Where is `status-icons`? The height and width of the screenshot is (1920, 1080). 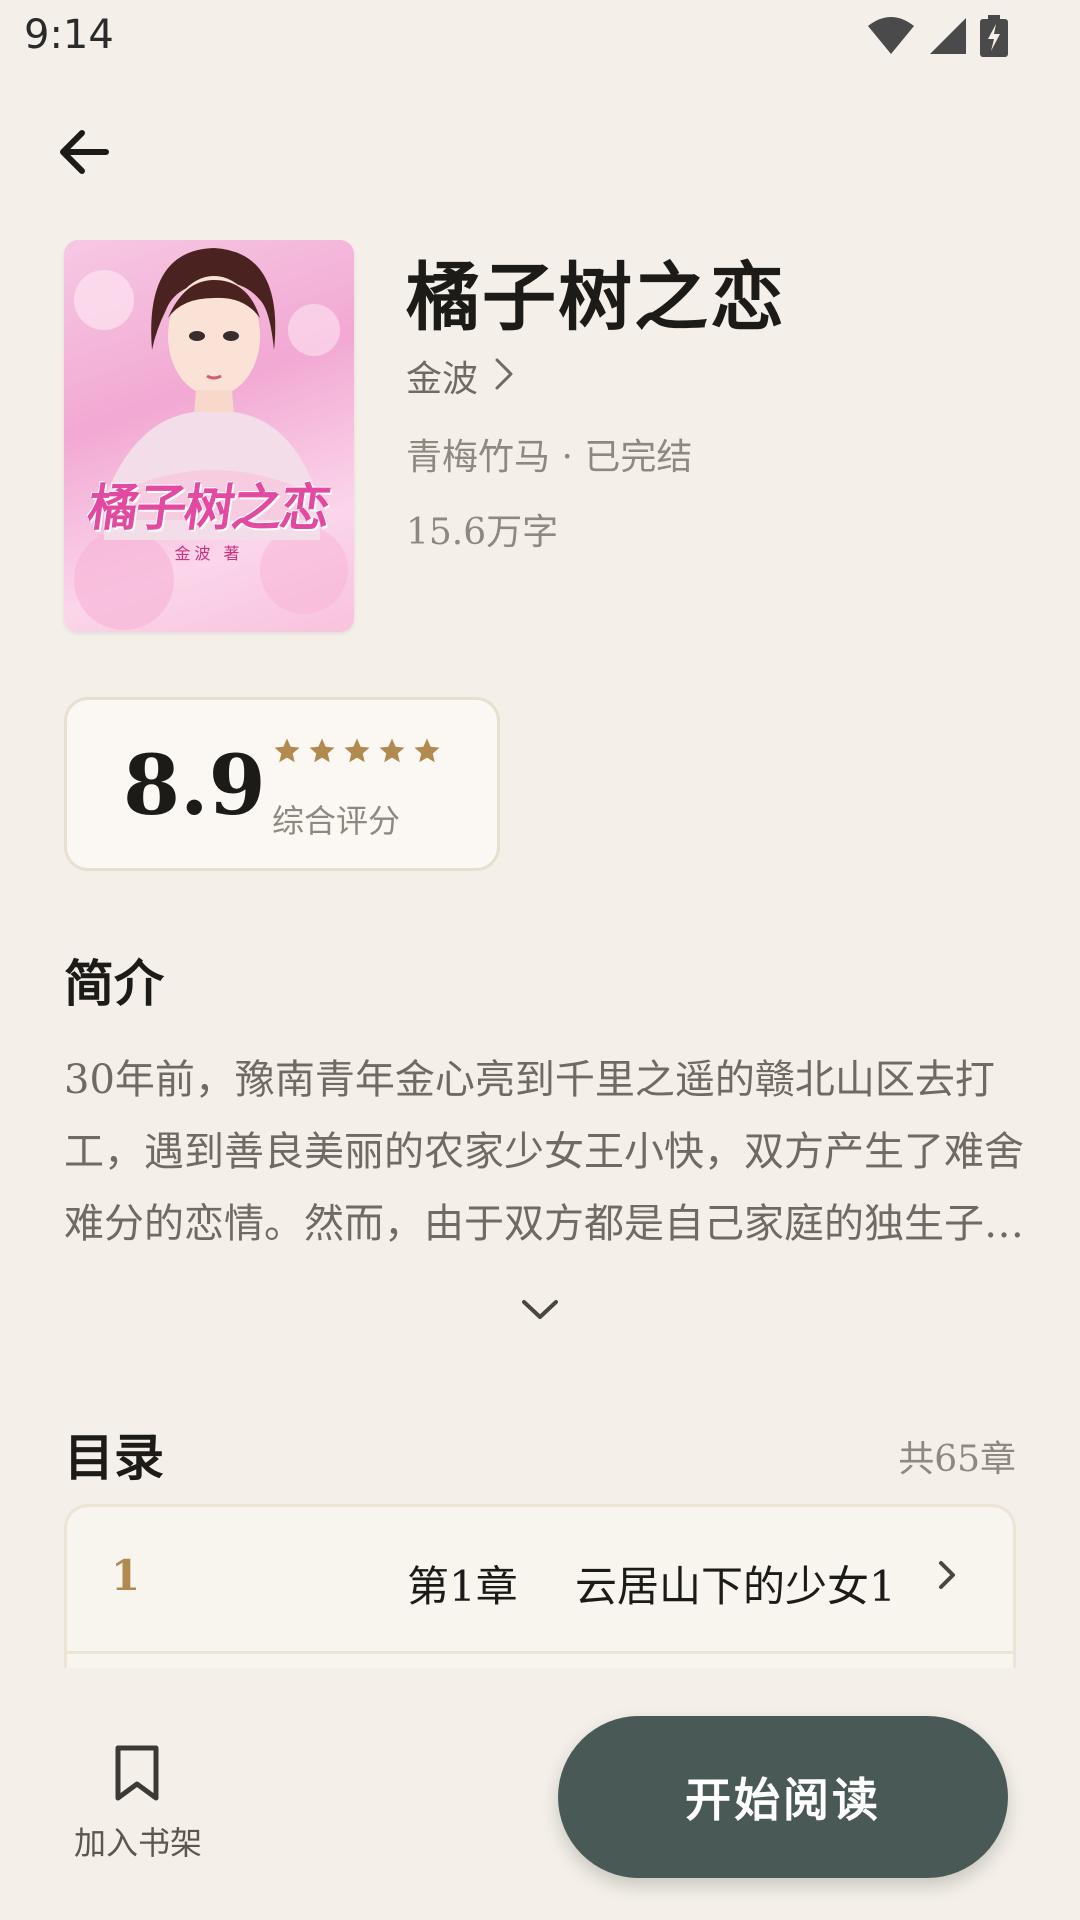
status-icons is located at coordinates (938, 36).